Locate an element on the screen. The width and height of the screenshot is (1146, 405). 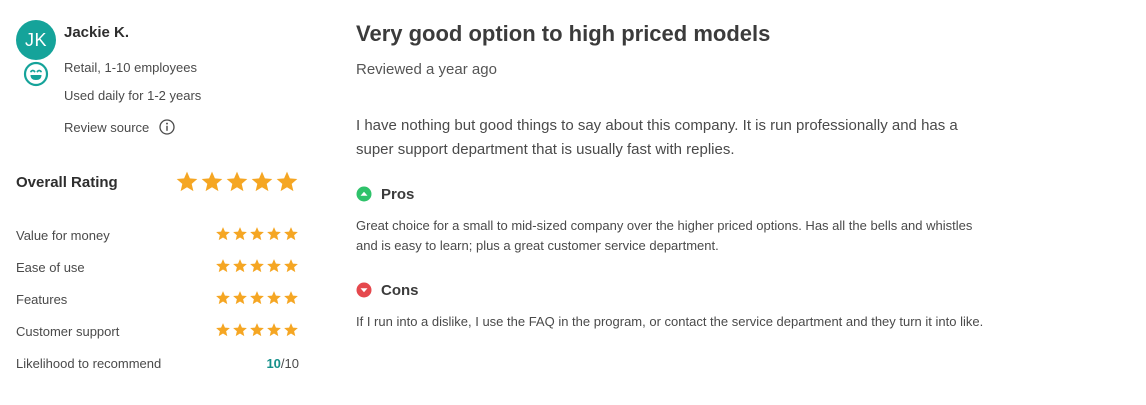
review-title: Very good option to high priced models is located at coordinates (563, 33).